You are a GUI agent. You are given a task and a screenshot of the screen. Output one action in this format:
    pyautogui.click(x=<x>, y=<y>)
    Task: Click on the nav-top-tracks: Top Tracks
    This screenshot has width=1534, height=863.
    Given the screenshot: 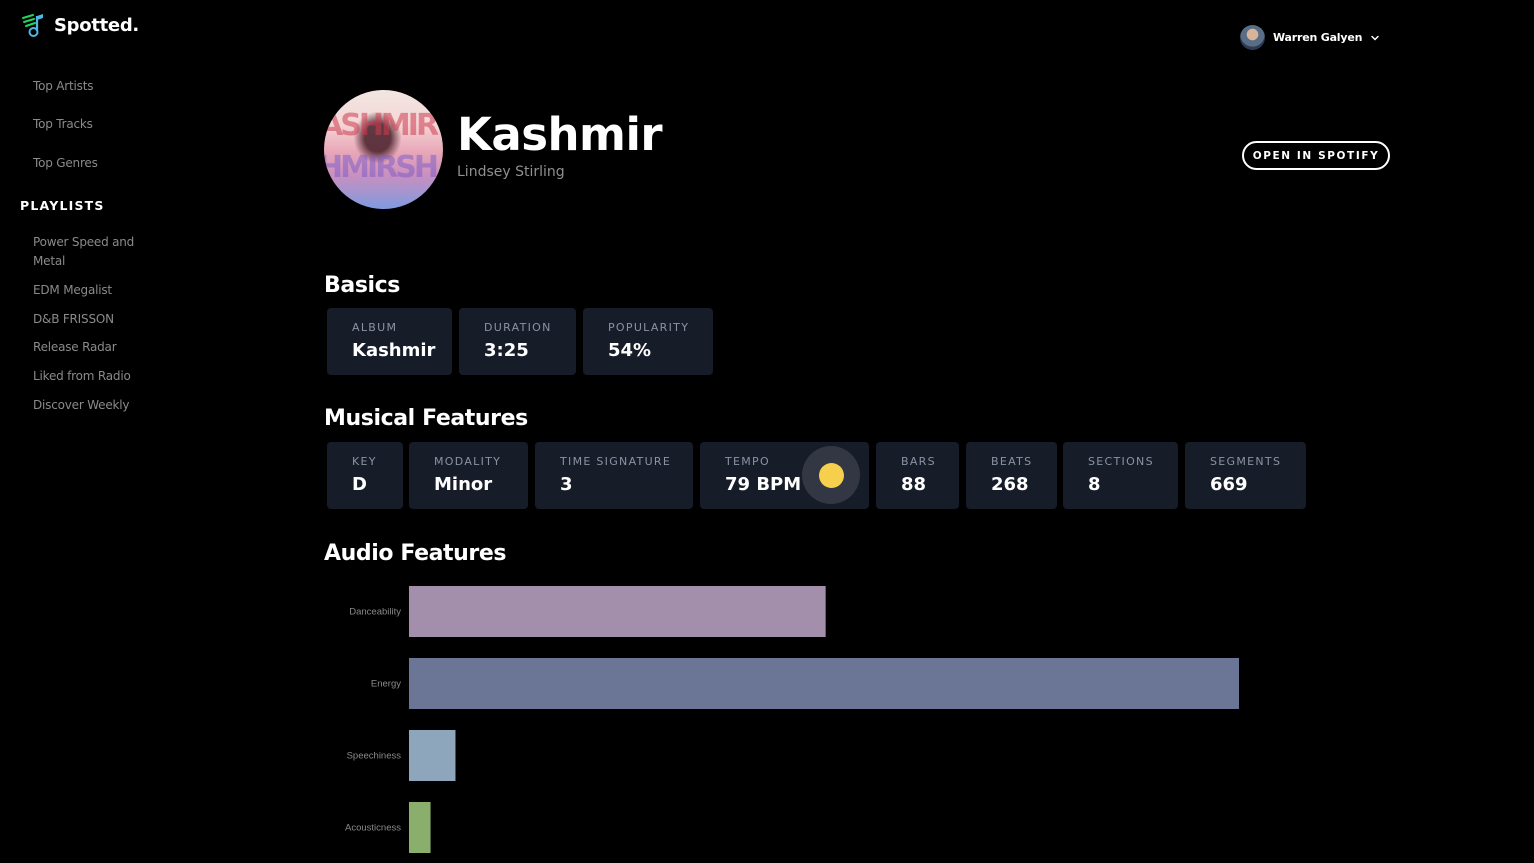 What is the action you would take?
    pyautogui.click(x=63, y=124)
    